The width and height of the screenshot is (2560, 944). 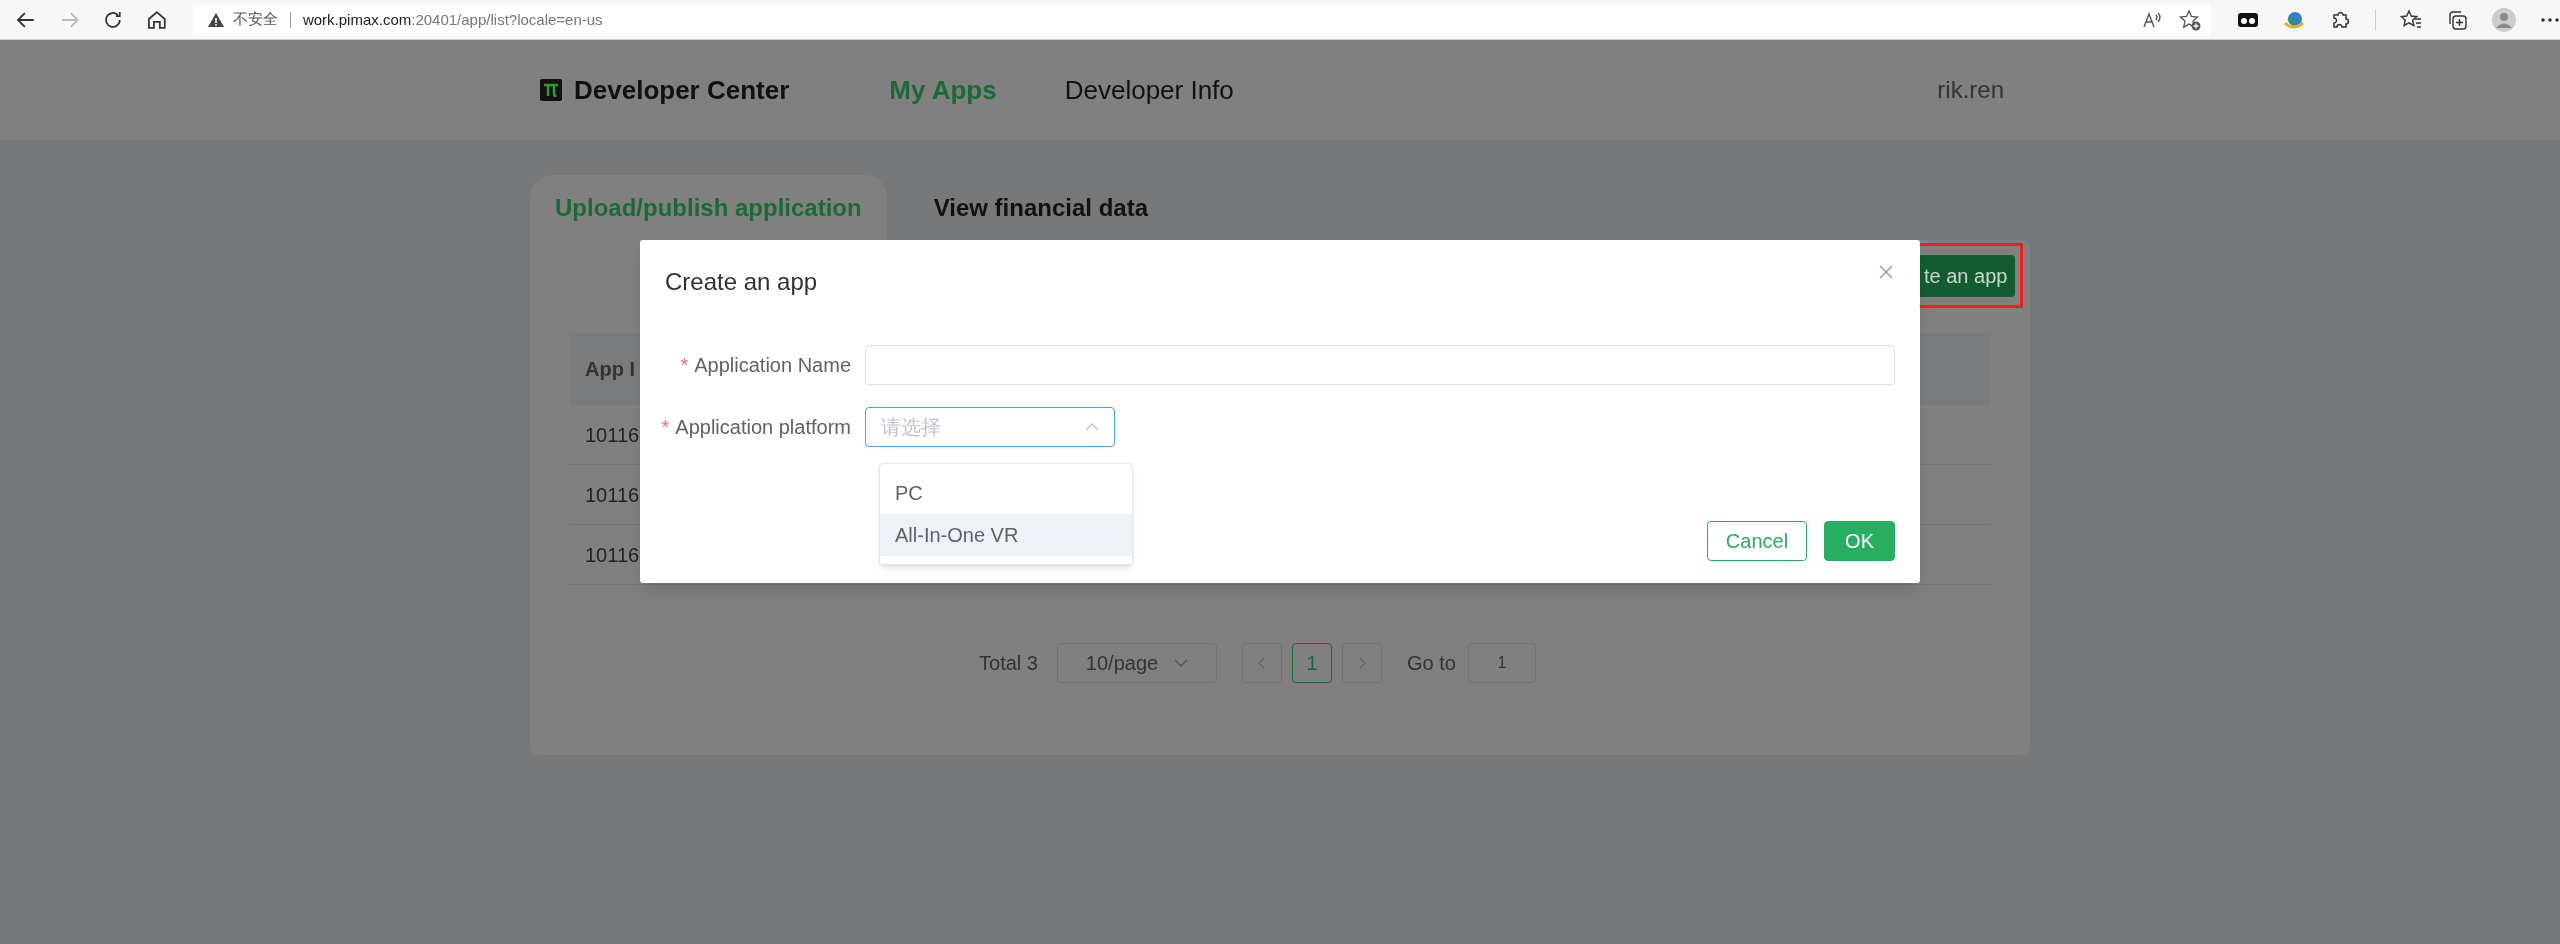 I want to click on logo-icon, so click(x=551, y=90).